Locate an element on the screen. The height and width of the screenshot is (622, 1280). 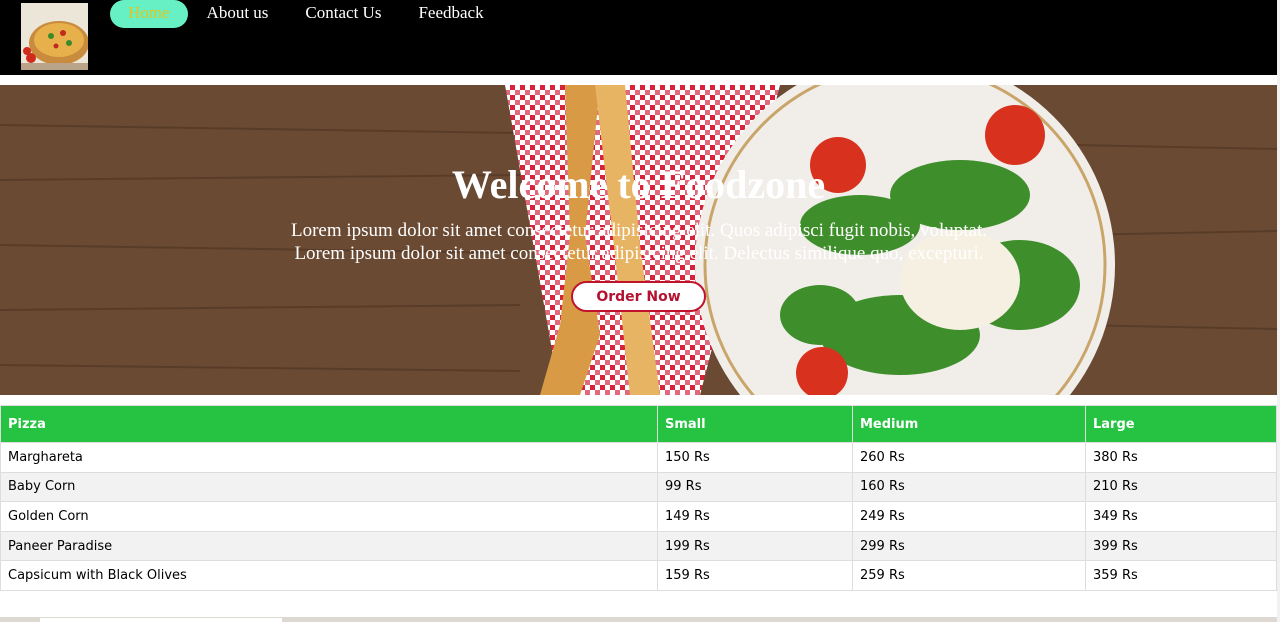
next-section-edge is located at coordinates (638, 619).